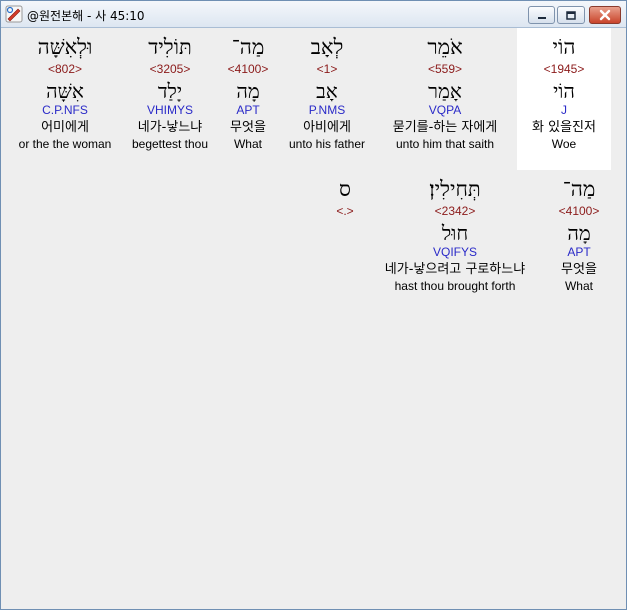  Describe the element at coordinates (564, 47) in the screenshot. I see `hebrew-word: הוֹי` at that location.